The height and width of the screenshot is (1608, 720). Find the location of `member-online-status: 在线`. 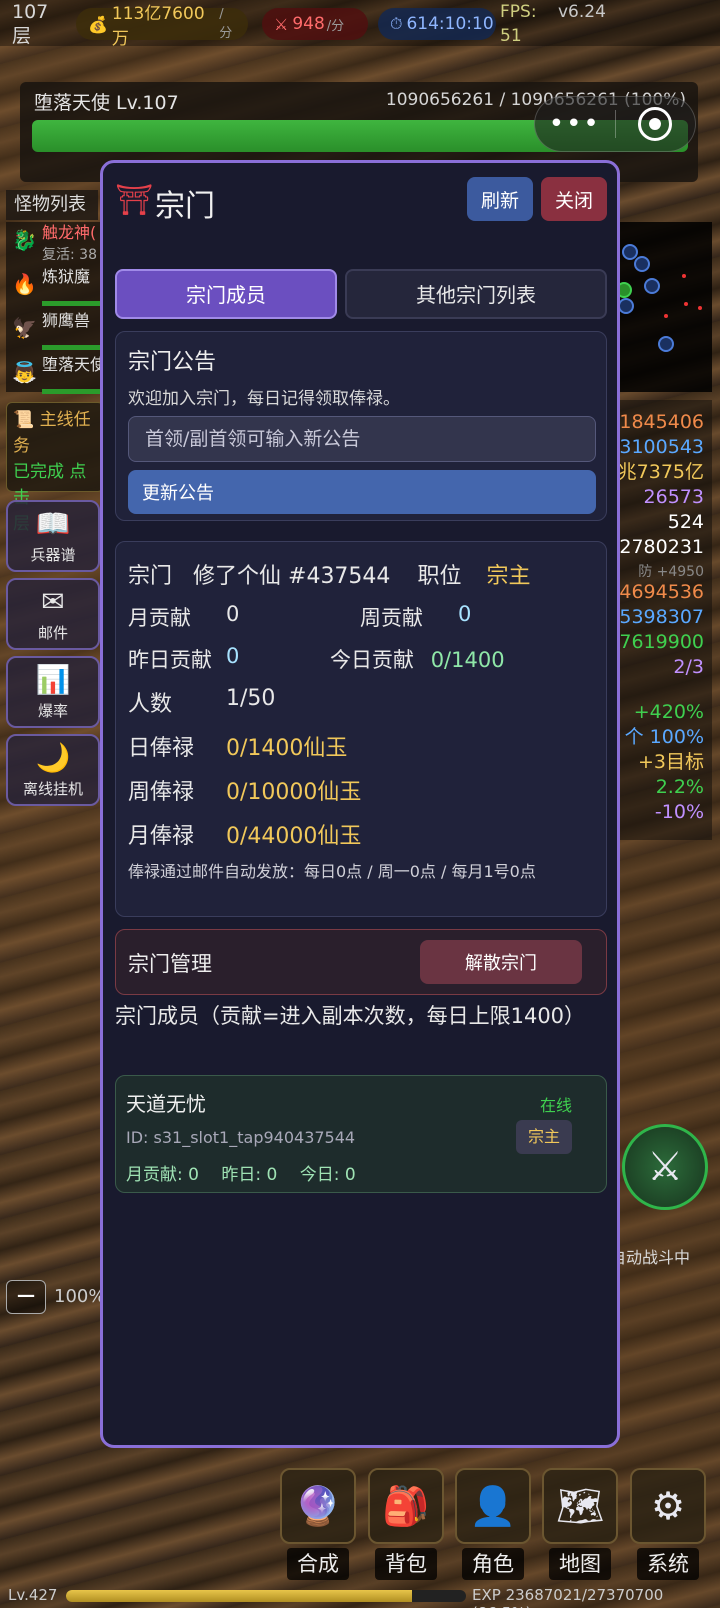

member-online-status: 在线 is located at coordinates (555, 1105).